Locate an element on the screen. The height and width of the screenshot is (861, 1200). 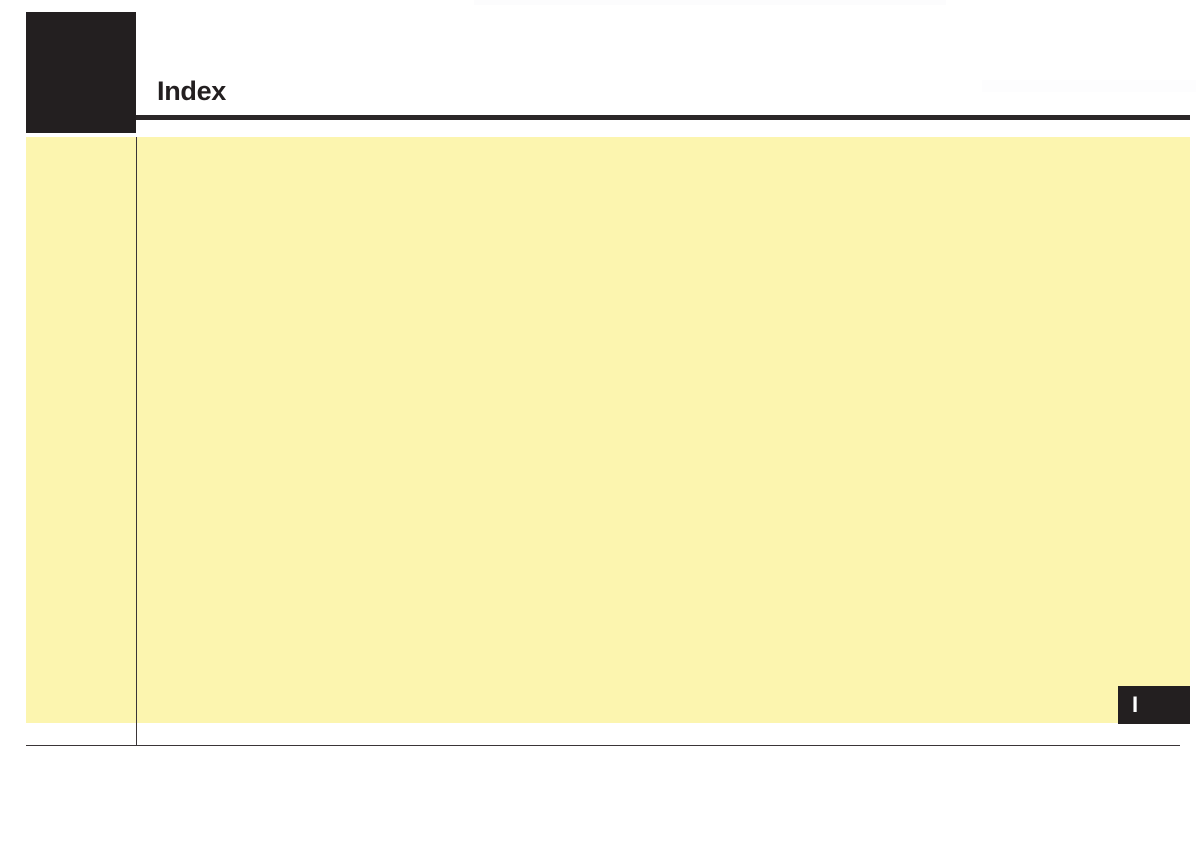
index-section-tab: I is located at coordinates (1154, 705).